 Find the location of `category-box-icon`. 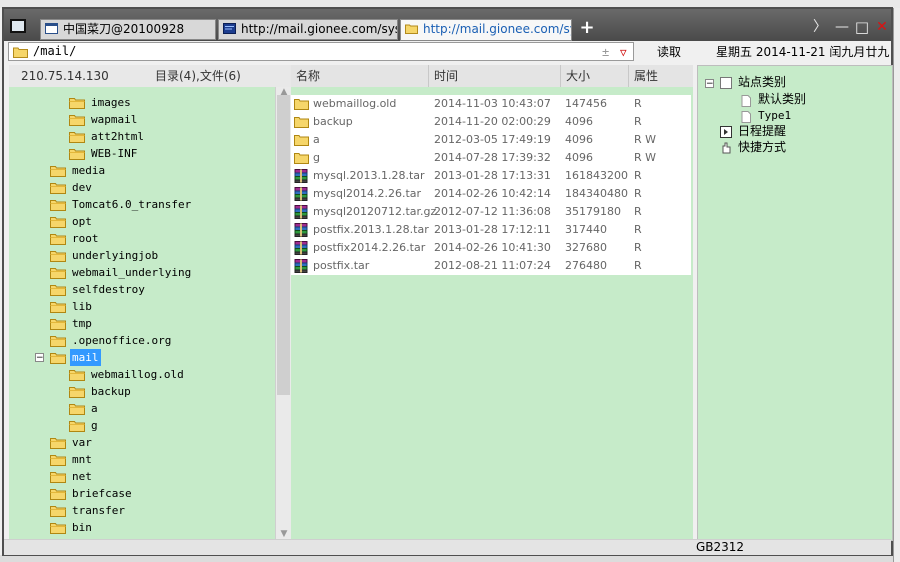

category-box-icon is located at coordinates (726, 83).